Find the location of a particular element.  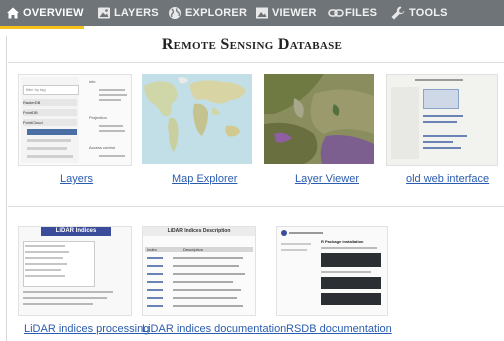

wrench-icon is located at coordinates (398, 13).